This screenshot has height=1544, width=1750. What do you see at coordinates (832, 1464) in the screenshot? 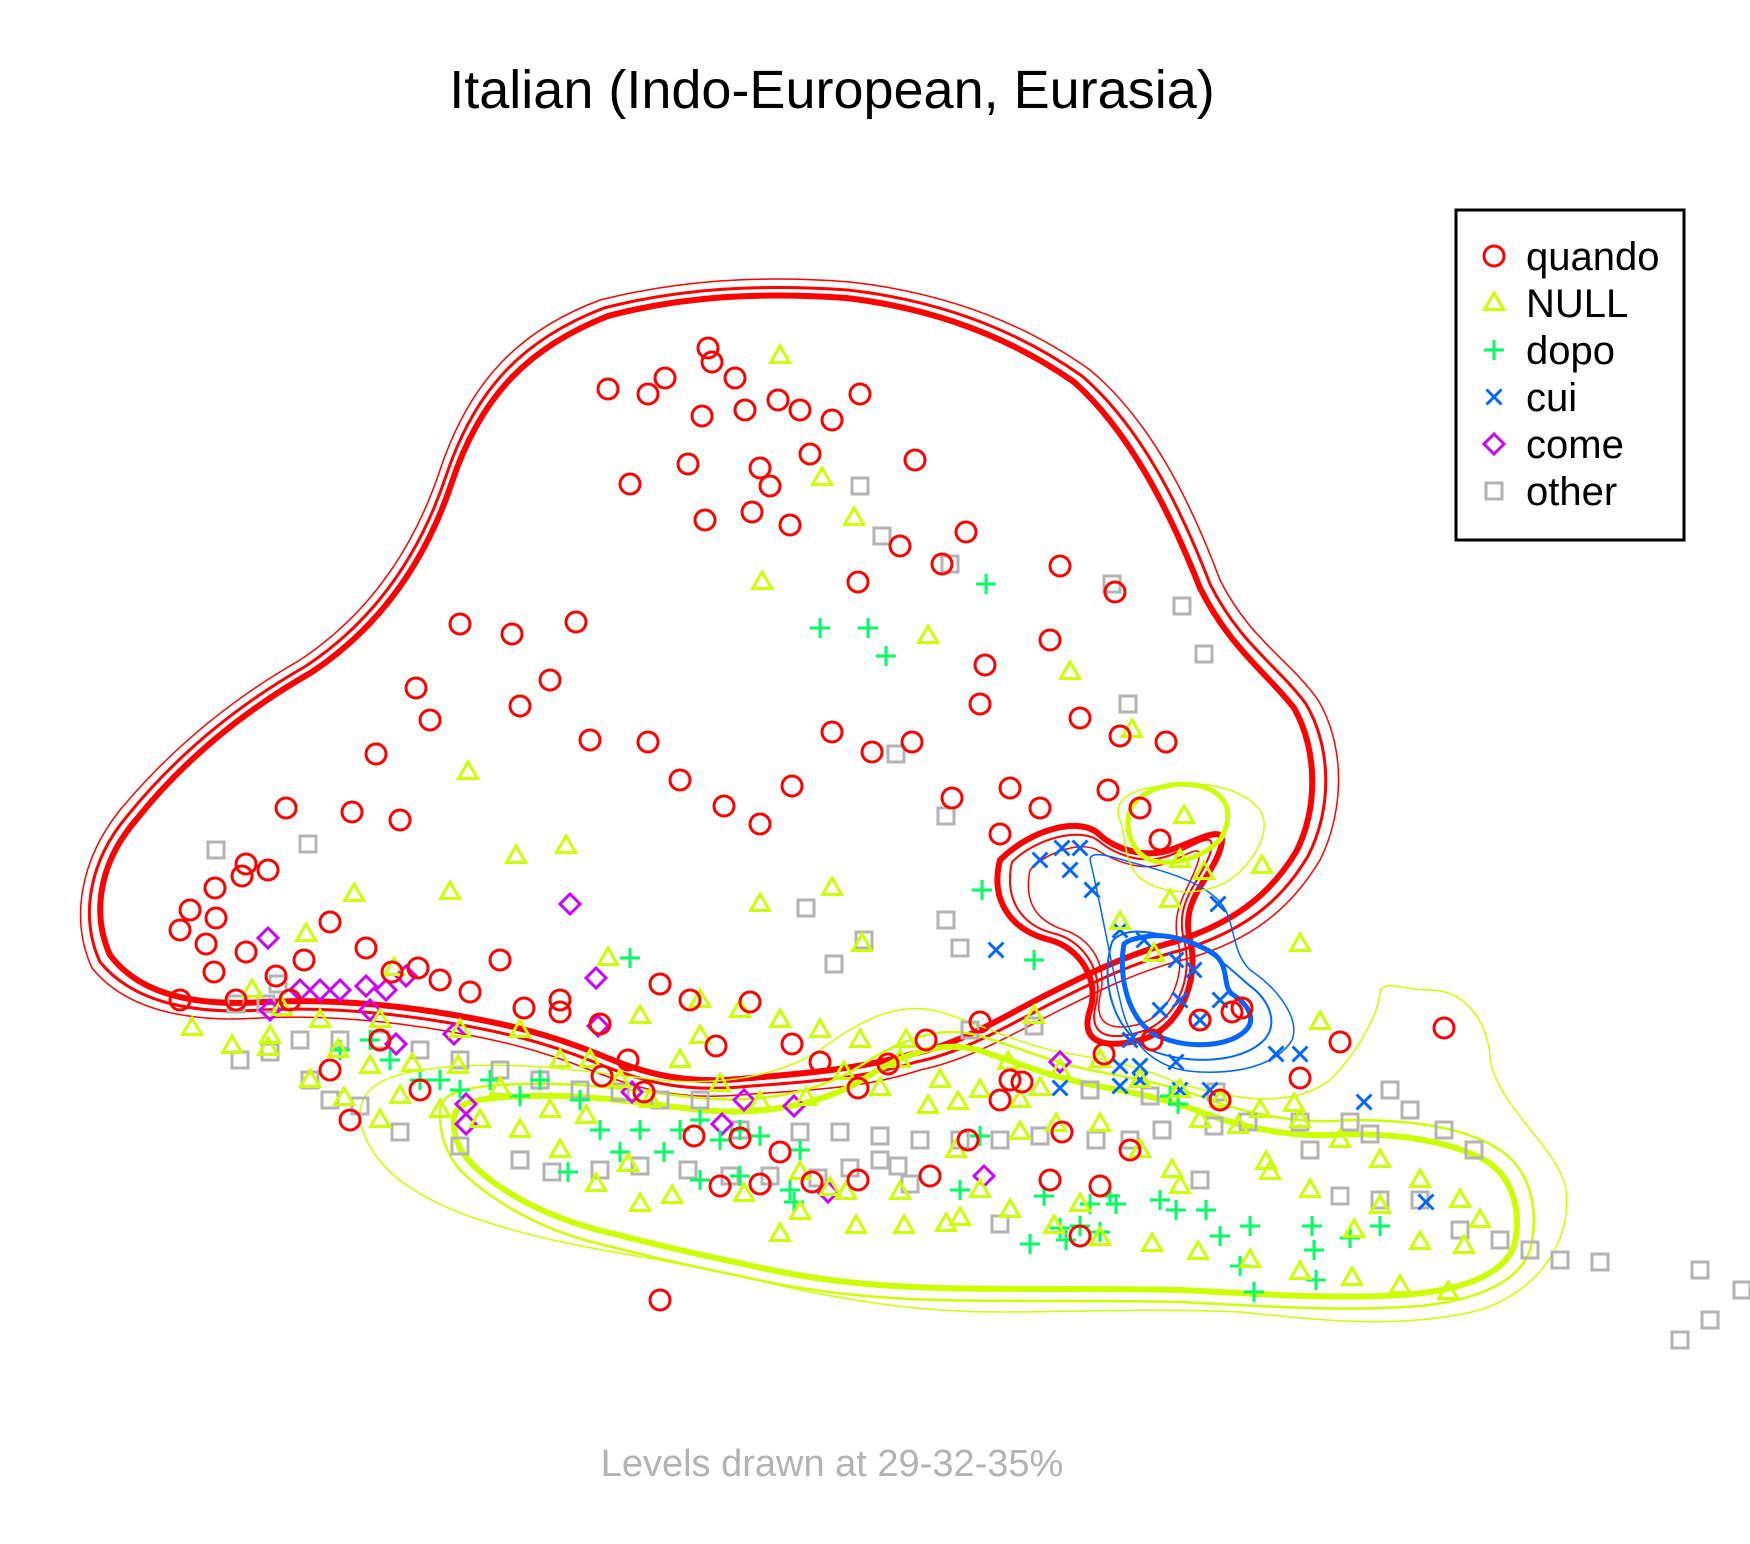
I see `chart-caption: Levels drawn at 29-32-35%` at bounding box center [832, 1464].